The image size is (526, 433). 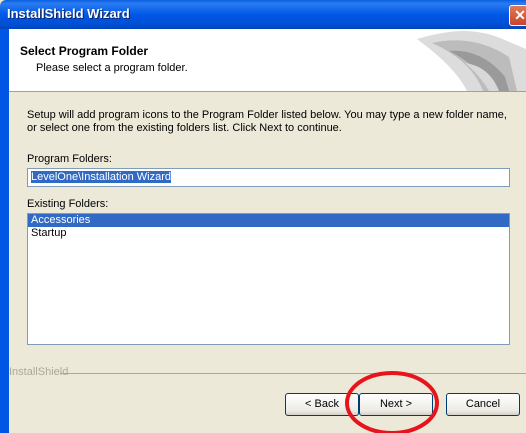 What do you see at coordinates (101, 177) in the screenshot?
I see `program-folder-value: LevelOne\Installation Wizard` at bounding box center [101, 177].